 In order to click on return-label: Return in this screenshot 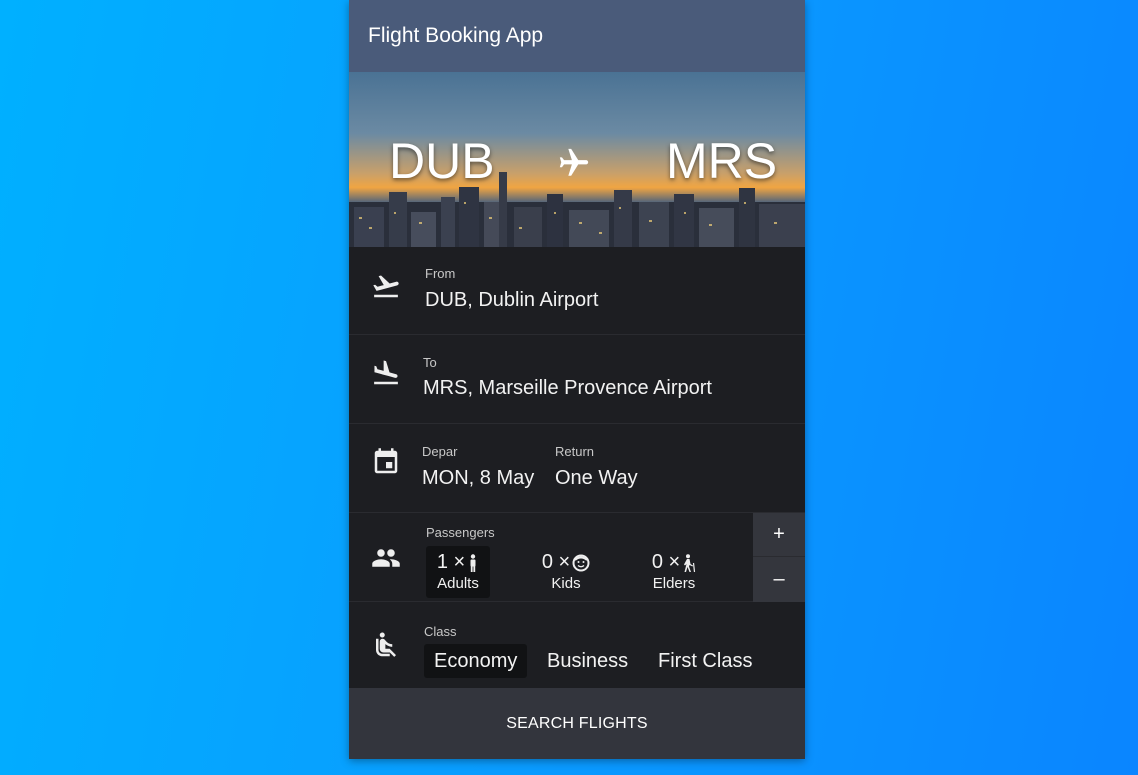, I will do `click(575, 451)`.